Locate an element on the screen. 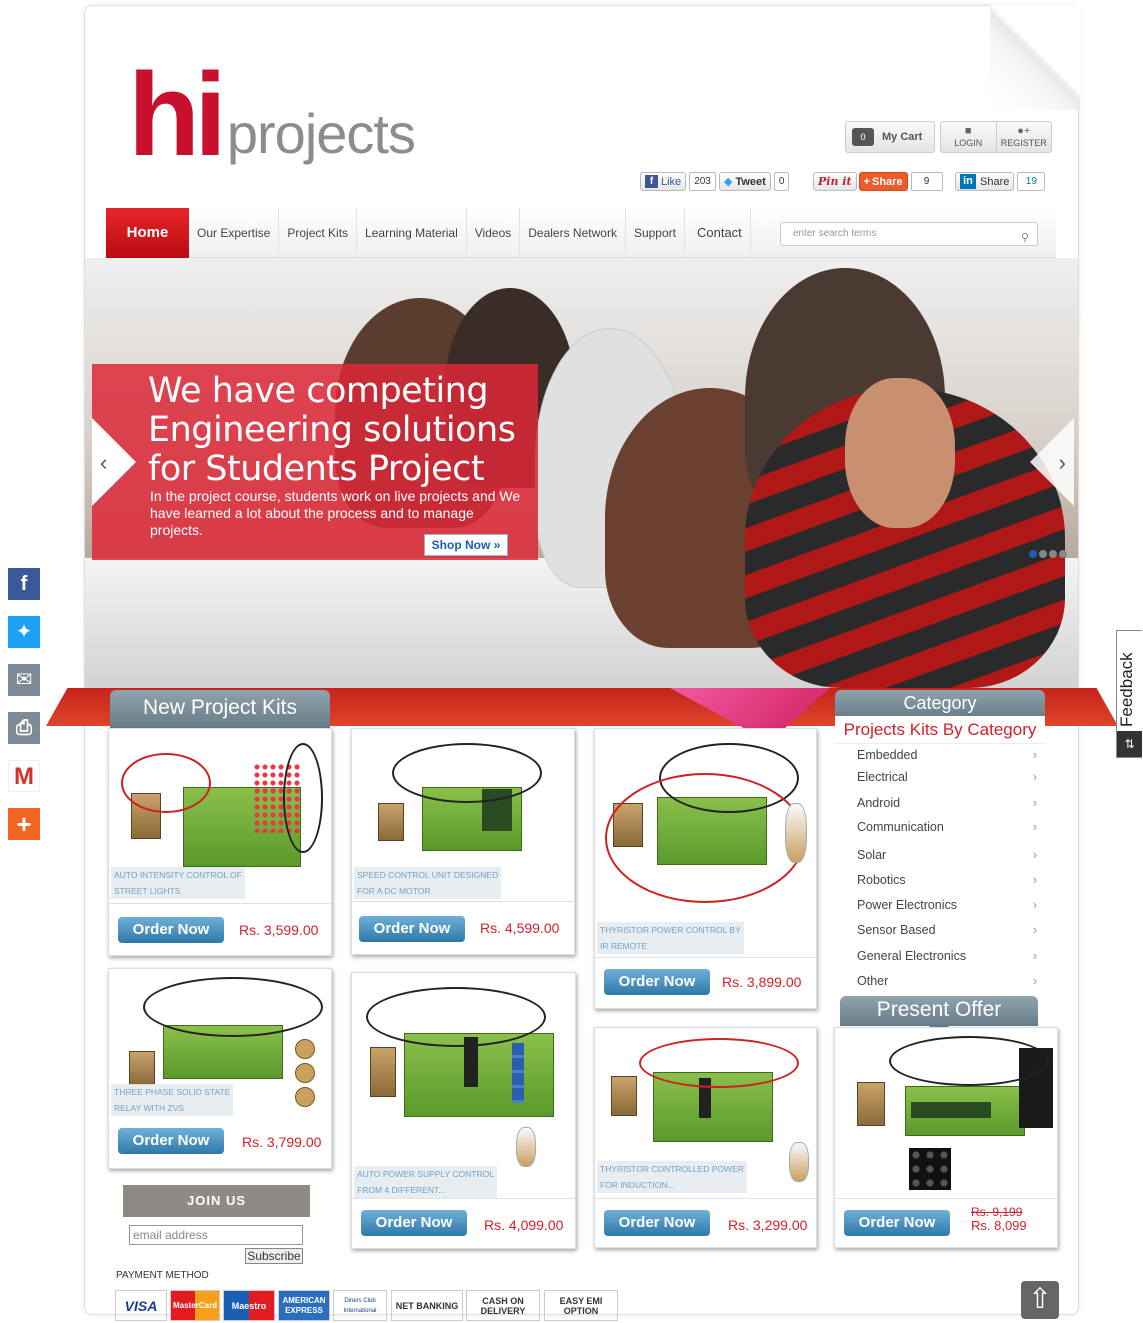  category-item: Solar › is located at coordinates (947, 855).